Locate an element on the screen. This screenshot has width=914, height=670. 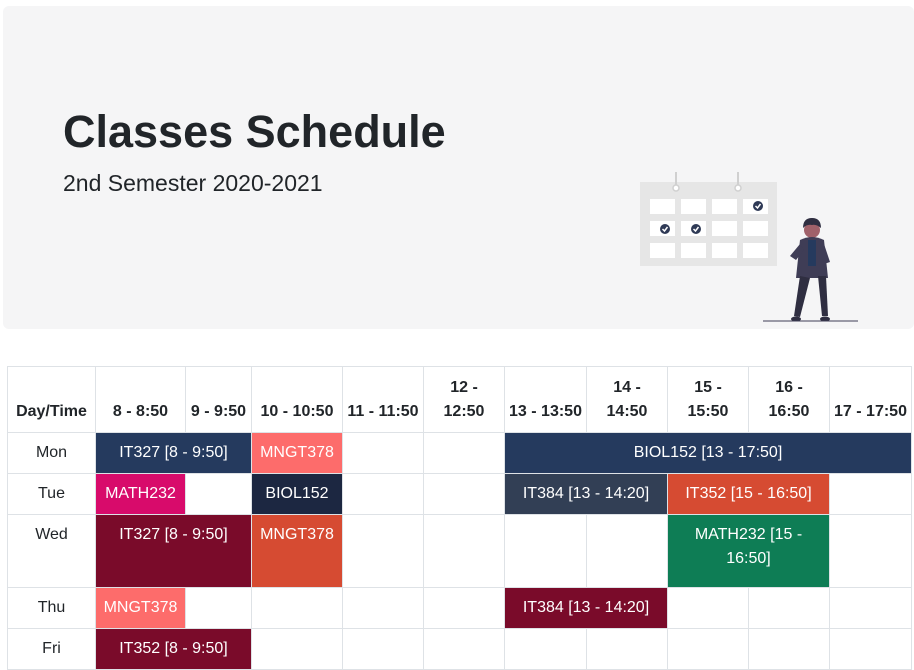
time-slot-header: 15 - 15:50 is located at coordinates (708, 399).